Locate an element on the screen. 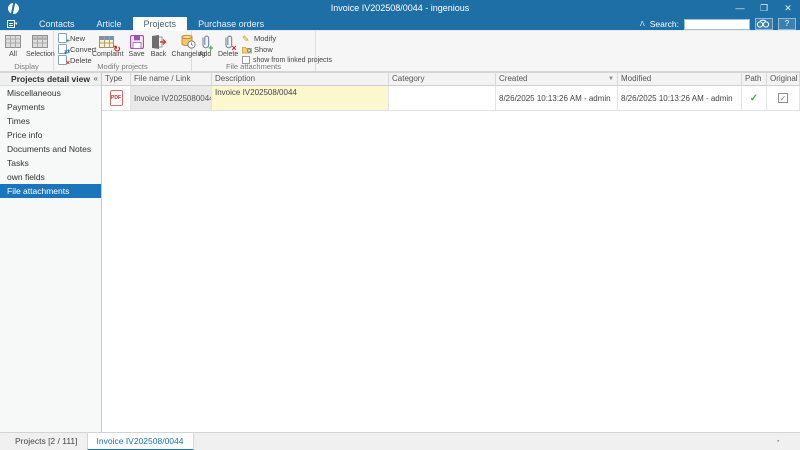  cell-created: 8/26/2025 10:13:26 AM - admin is located at coordinates (557, 98).